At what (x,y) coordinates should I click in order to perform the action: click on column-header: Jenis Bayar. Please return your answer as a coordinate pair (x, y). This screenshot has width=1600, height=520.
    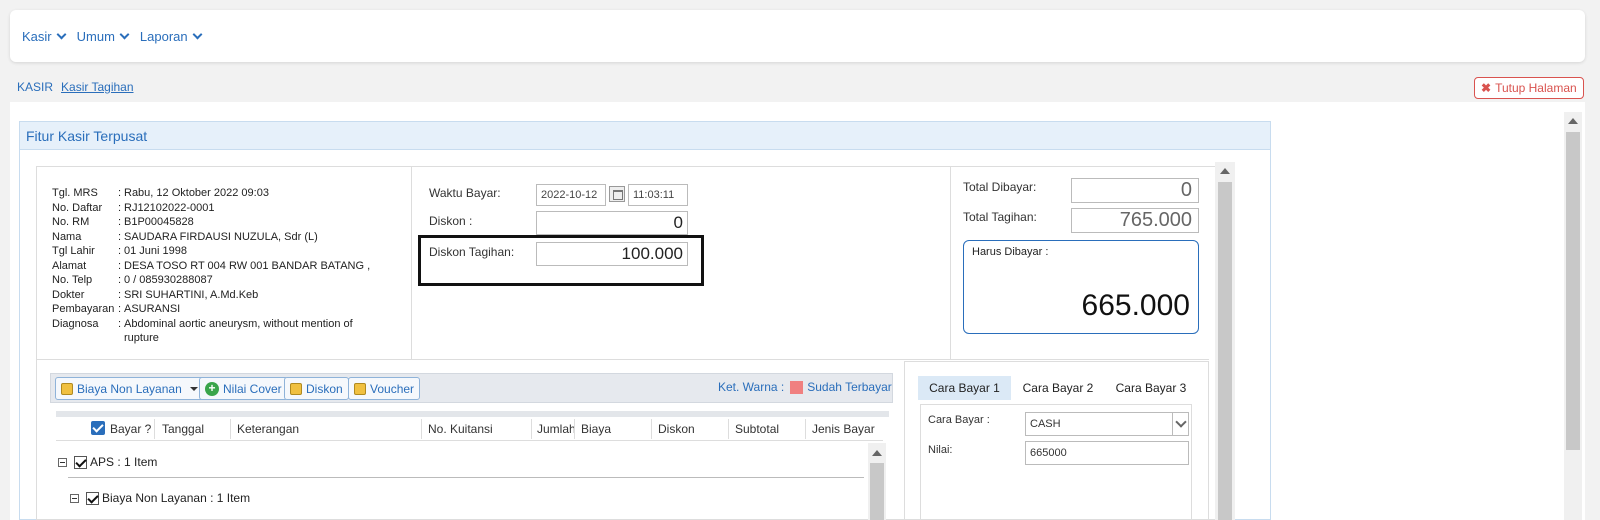
    Looking at the image, I should click on (843, 429).